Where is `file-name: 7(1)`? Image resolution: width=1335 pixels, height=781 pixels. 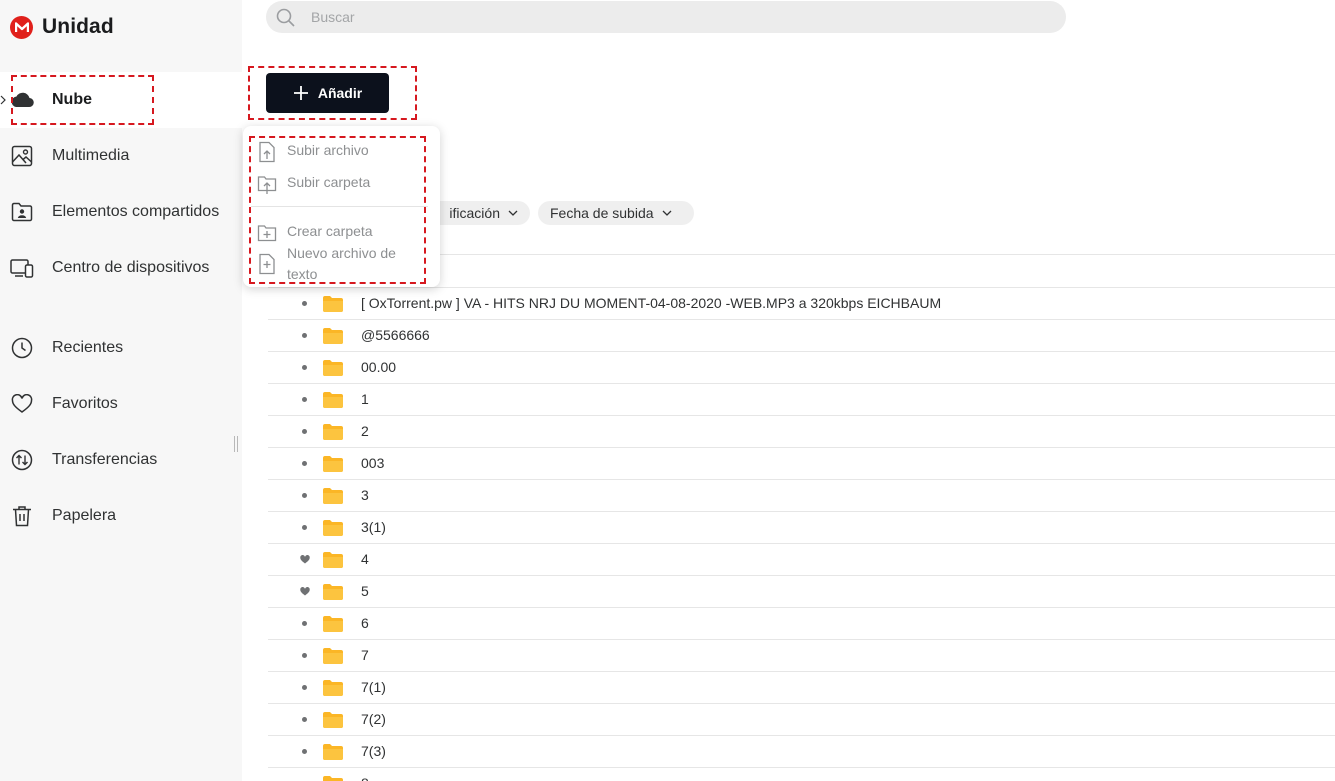
file-name: 7(1) is located at coordinates (373, 687).